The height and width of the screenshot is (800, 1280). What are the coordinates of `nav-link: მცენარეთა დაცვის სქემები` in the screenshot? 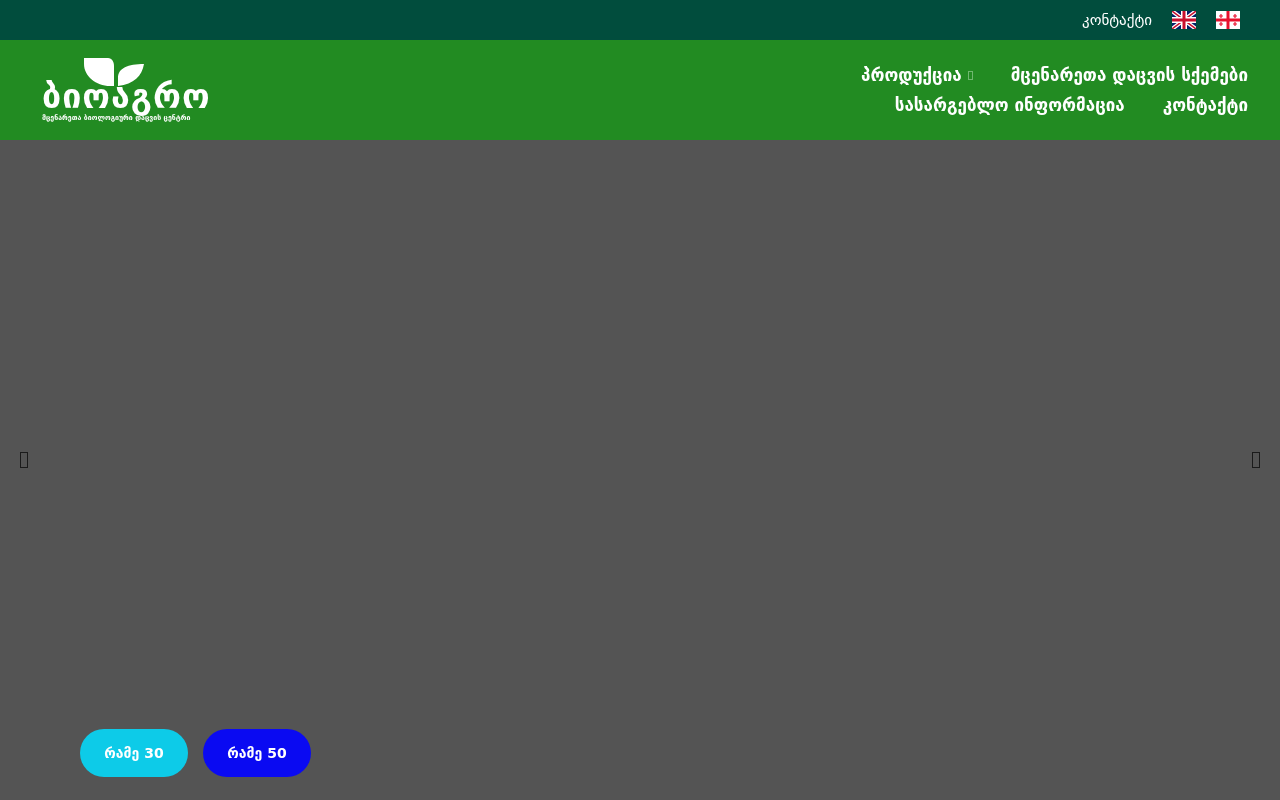 It's located at (1129, 75).